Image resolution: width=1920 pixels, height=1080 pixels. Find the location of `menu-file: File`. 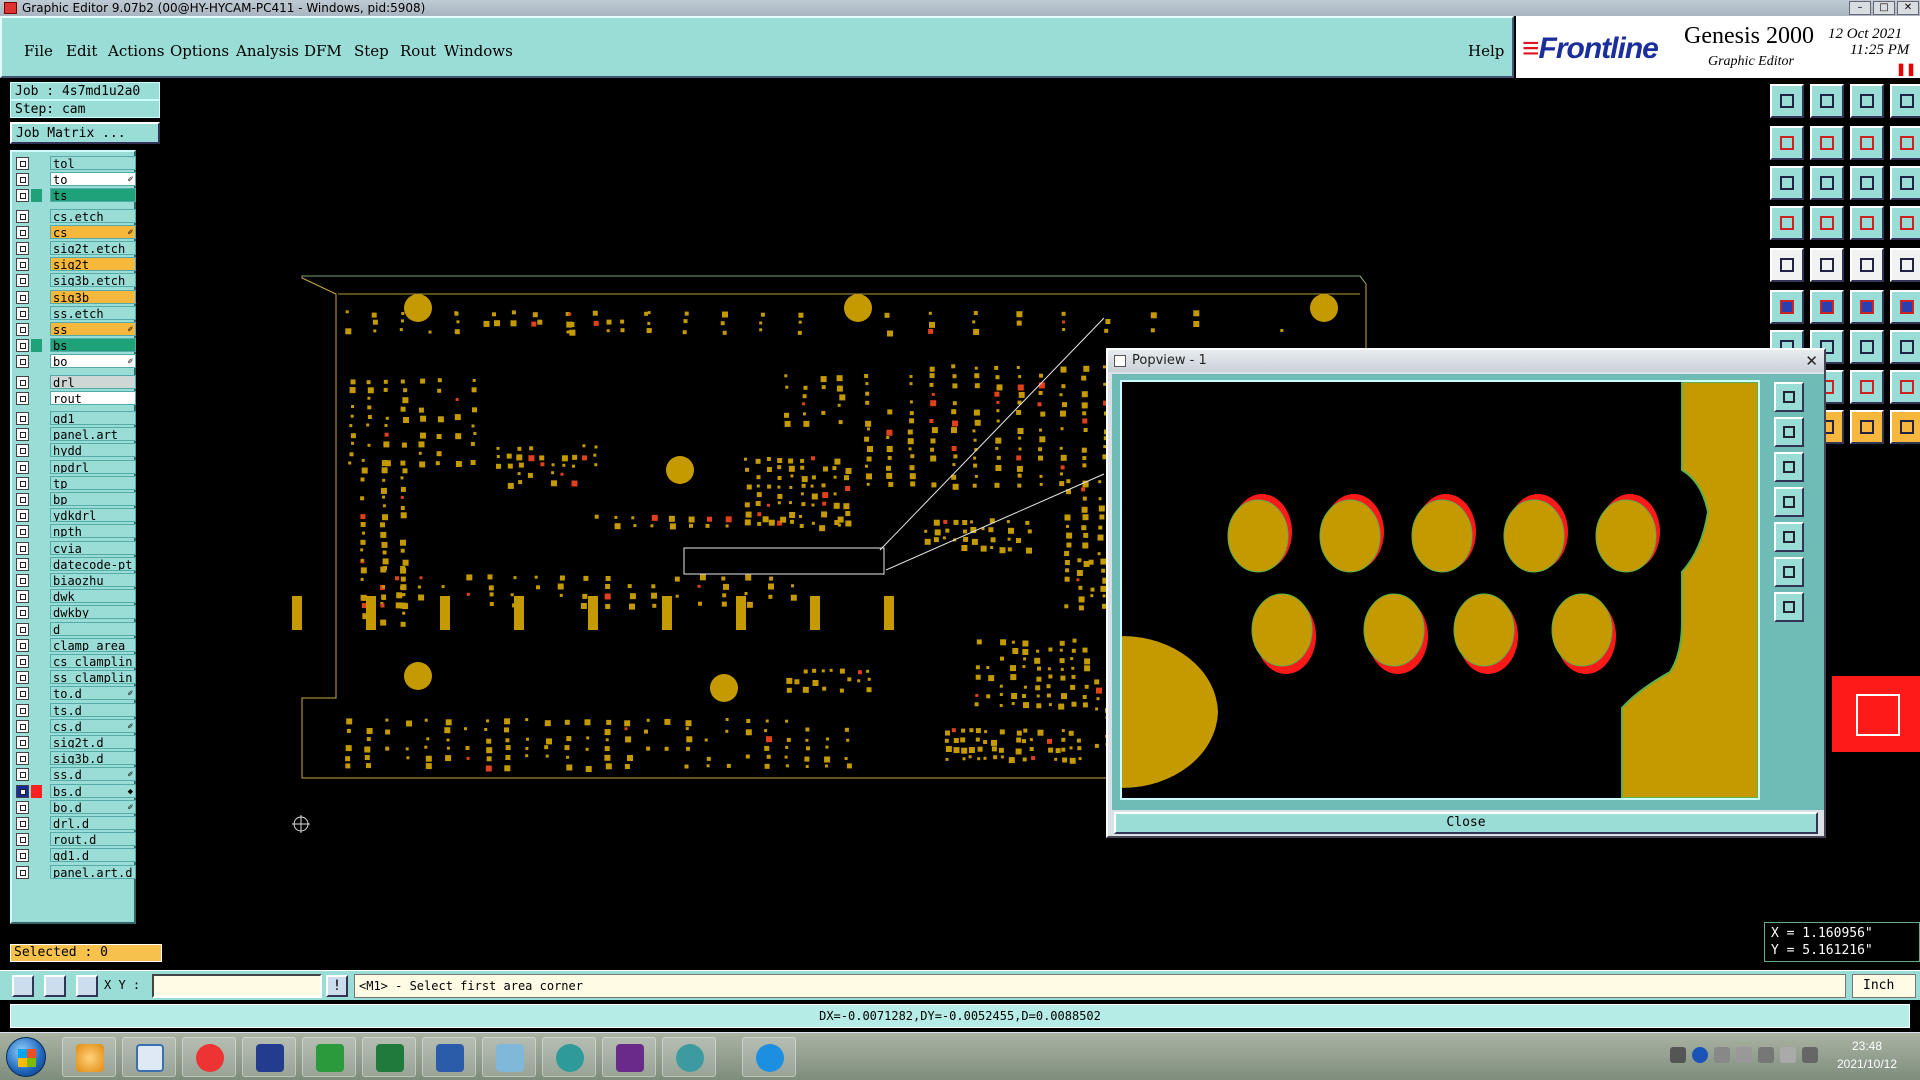

menu-file: File is located at coordinates (38, 51).